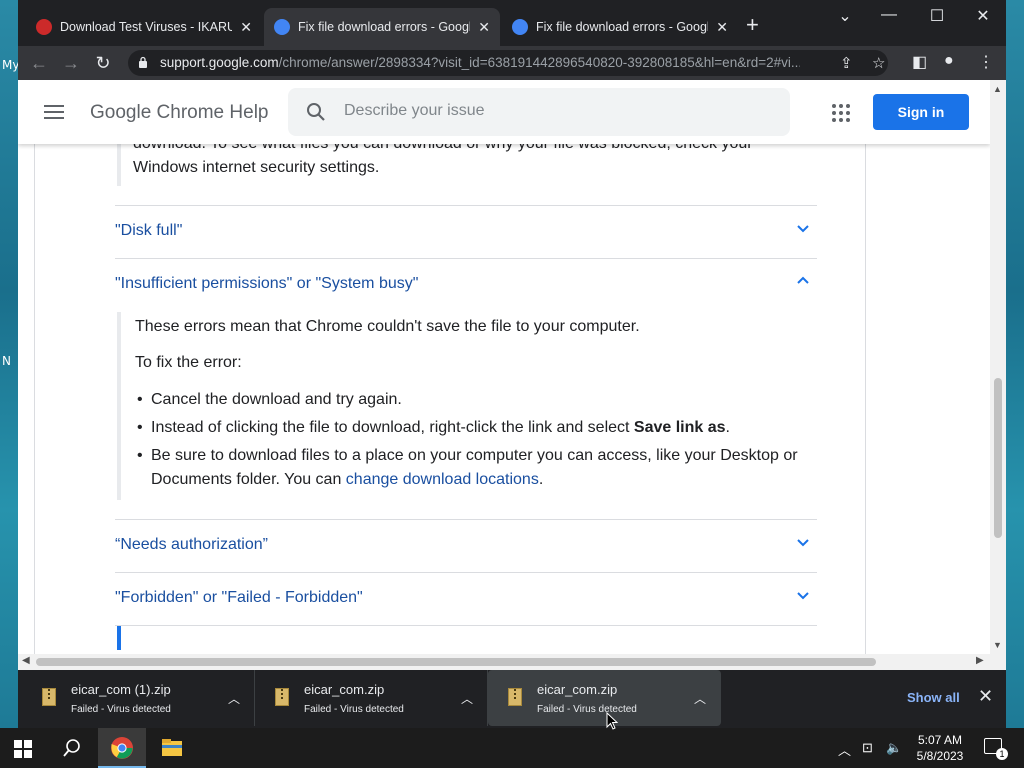 This screenshot has width=1024, height=768. What do you see at coordinates (6, 361) in the screenshot?
I see `desktop-icon-label: N` at bounding box center [6, 361].